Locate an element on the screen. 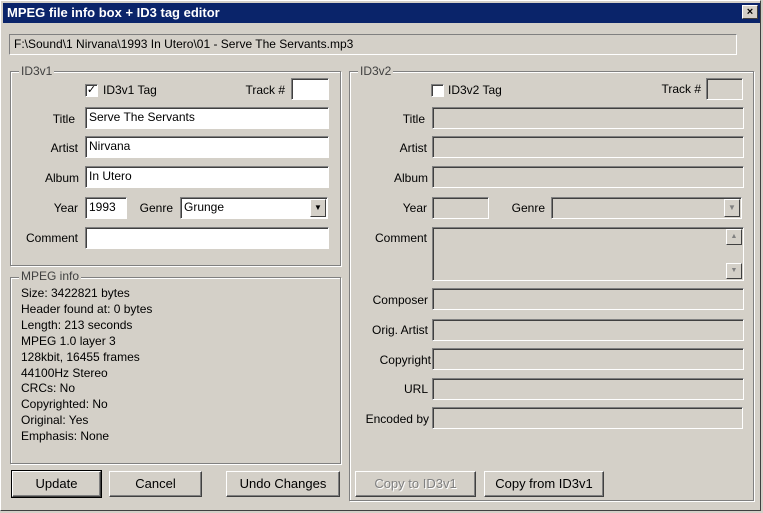  mpeg-info-line: CRCs: No is located at coordinates (48, 388).